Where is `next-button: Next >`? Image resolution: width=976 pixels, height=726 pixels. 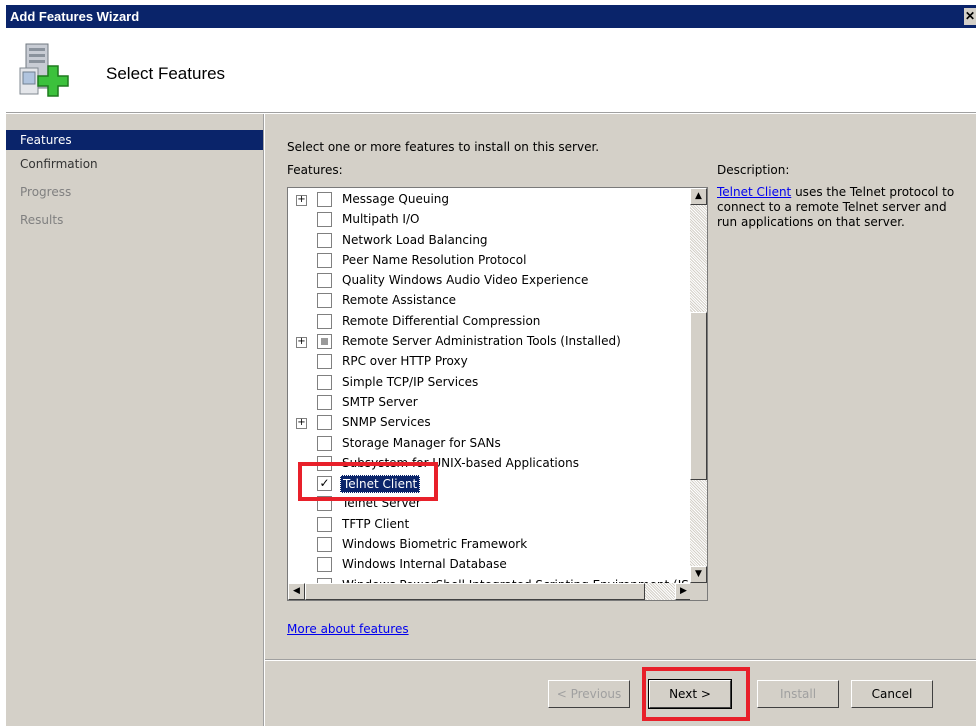 next-button: Next > is located at coordinates (690, 694).